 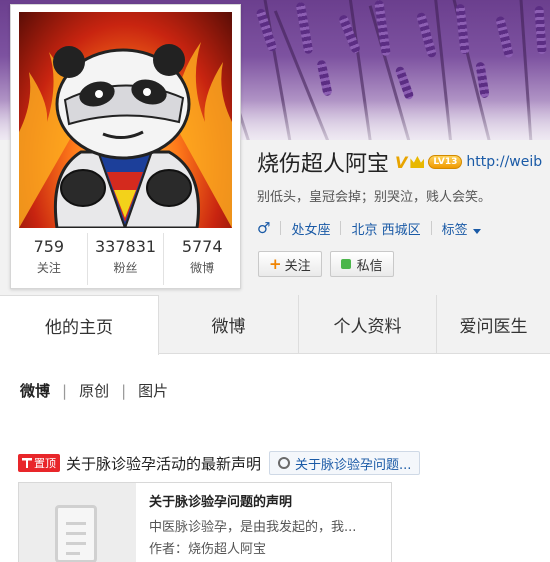 What do you see at coordinates (125, 246) in the screenshot?
I see `stat-followers-count: 337831` at bounding box center [125, 246].